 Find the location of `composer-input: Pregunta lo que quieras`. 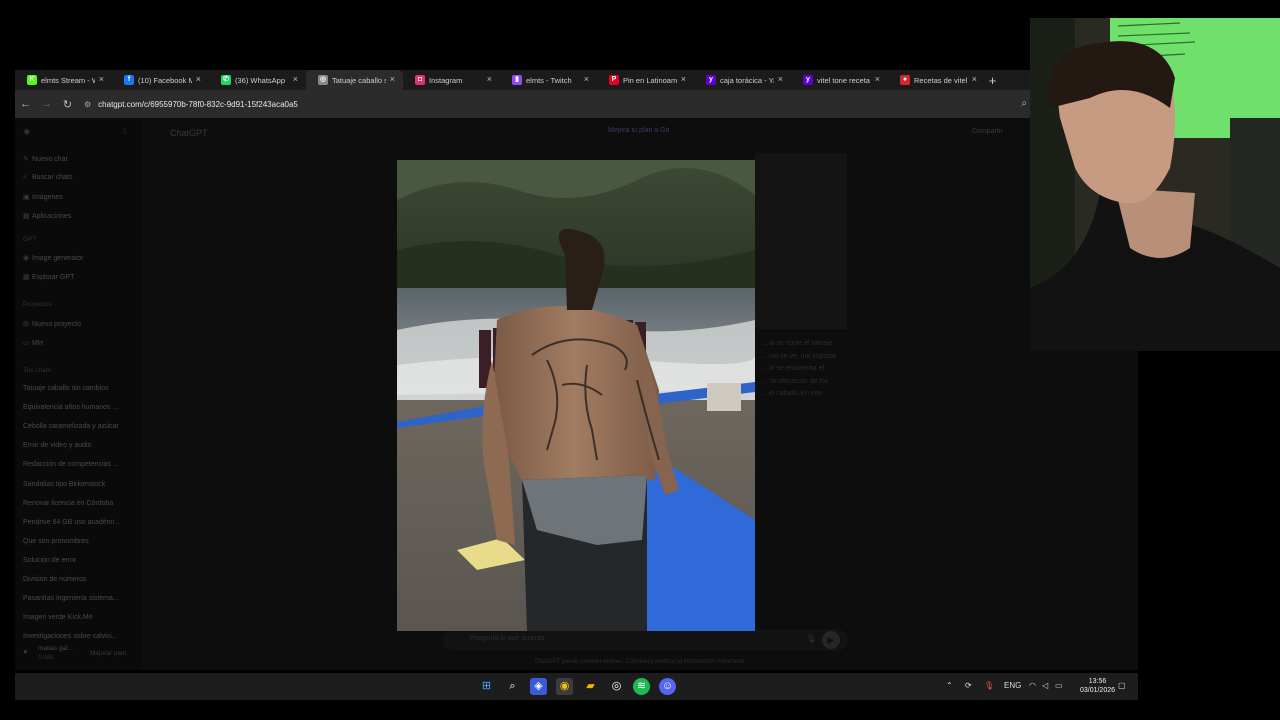

composer-input: Pregunta lo que quieras is located at coordinates (507, 638).